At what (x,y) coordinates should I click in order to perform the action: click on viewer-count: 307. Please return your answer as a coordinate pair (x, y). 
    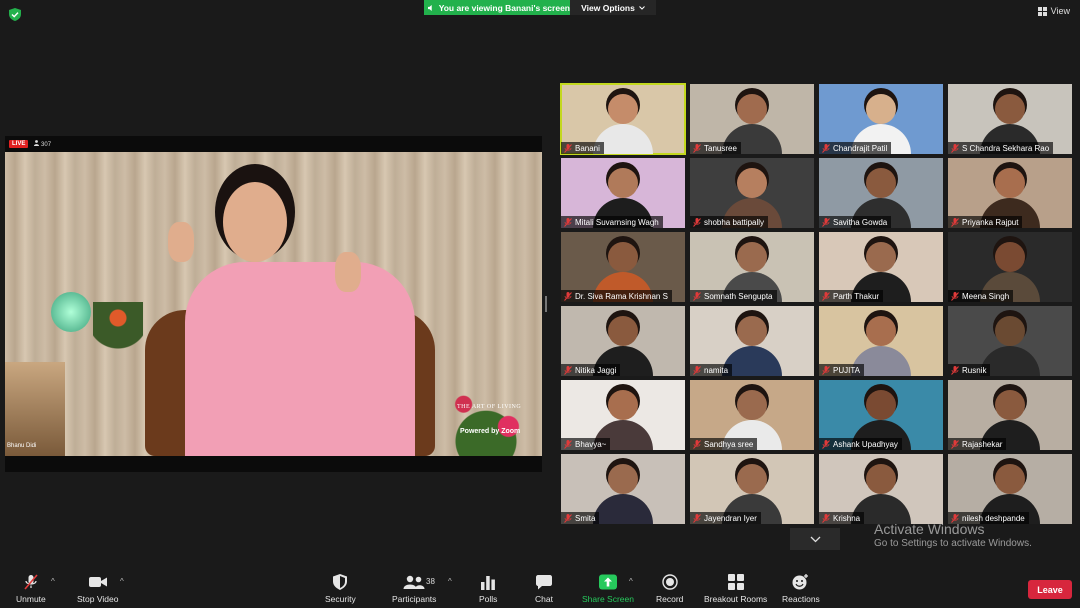
    Looking at the image, I should click on (42, 144).